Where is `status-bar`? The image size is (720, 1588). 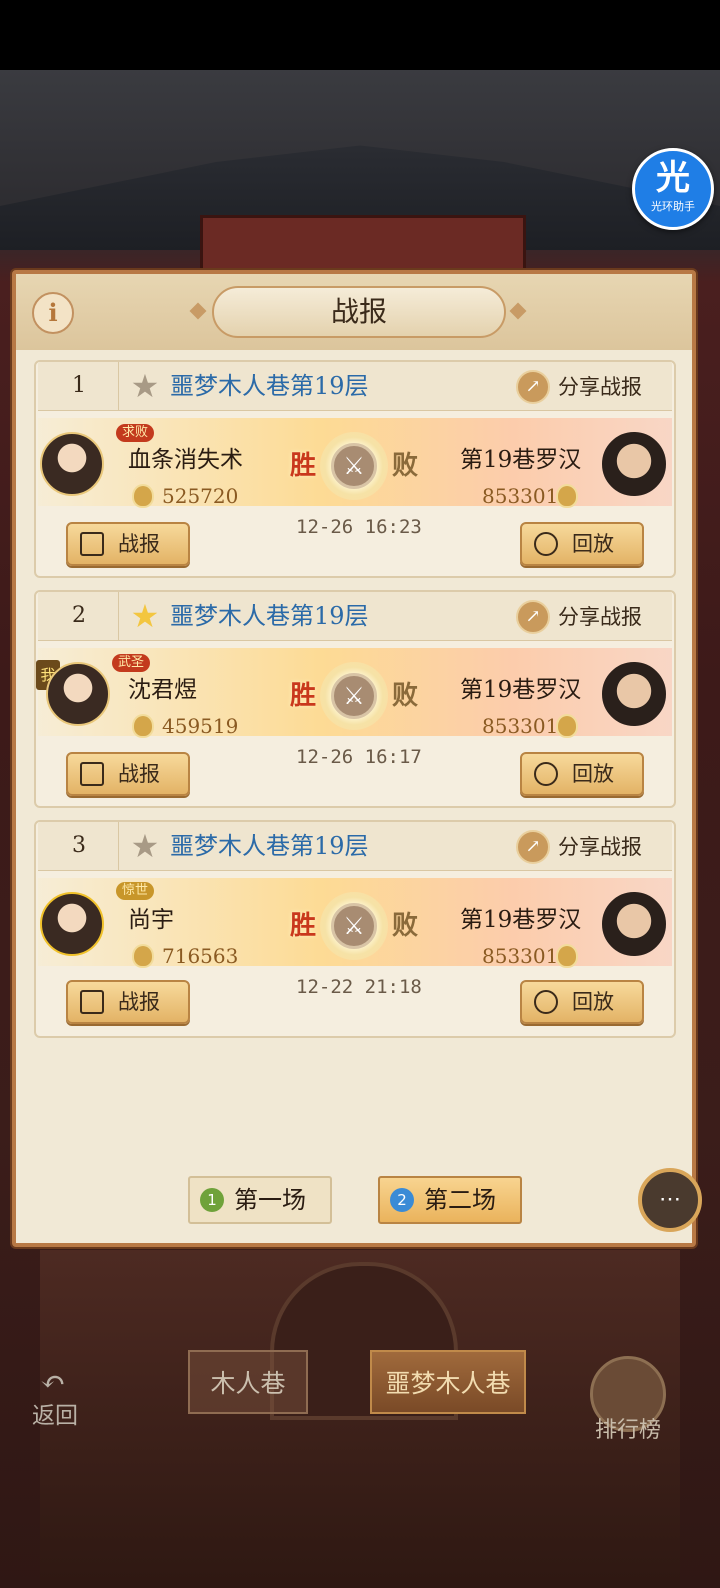 status-bar is located at coordinates (360, 35).